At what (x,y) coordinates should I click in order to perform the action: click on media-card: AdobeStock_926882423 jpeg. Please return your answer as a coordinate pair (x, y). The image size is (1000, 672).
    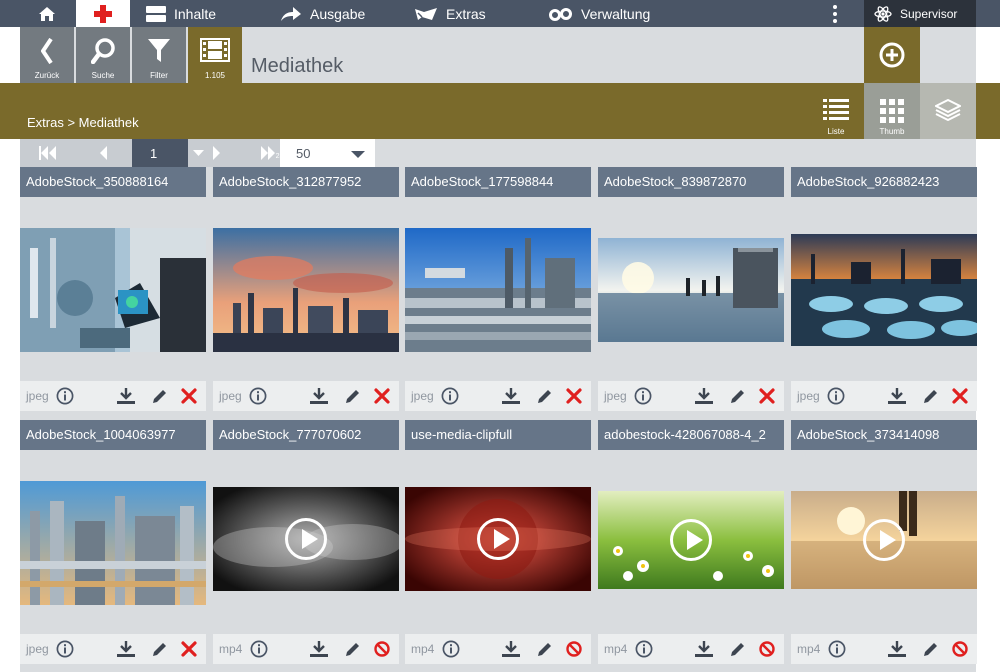
    Looking at the image, I should click on (884, 289).